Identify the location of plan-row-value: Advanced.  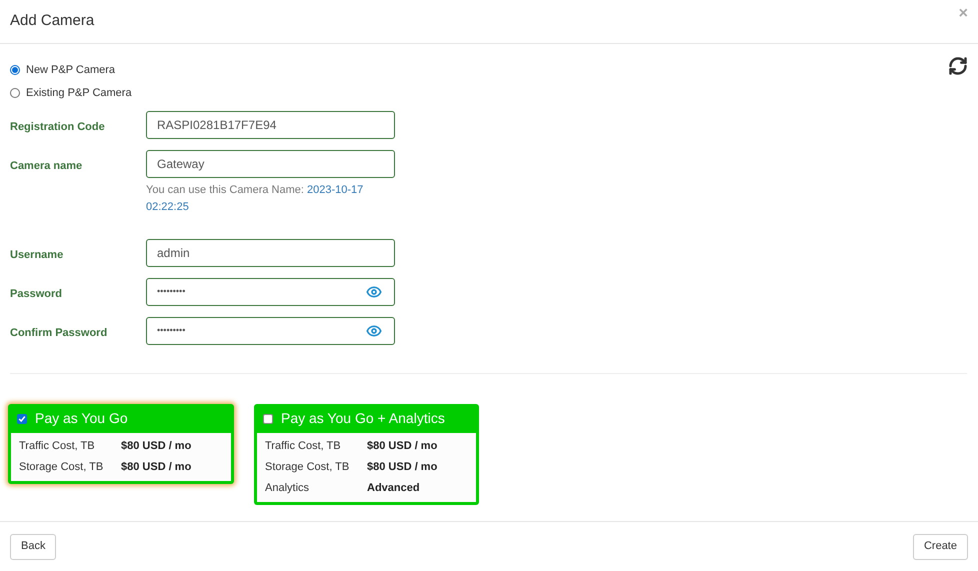
(393, 488).